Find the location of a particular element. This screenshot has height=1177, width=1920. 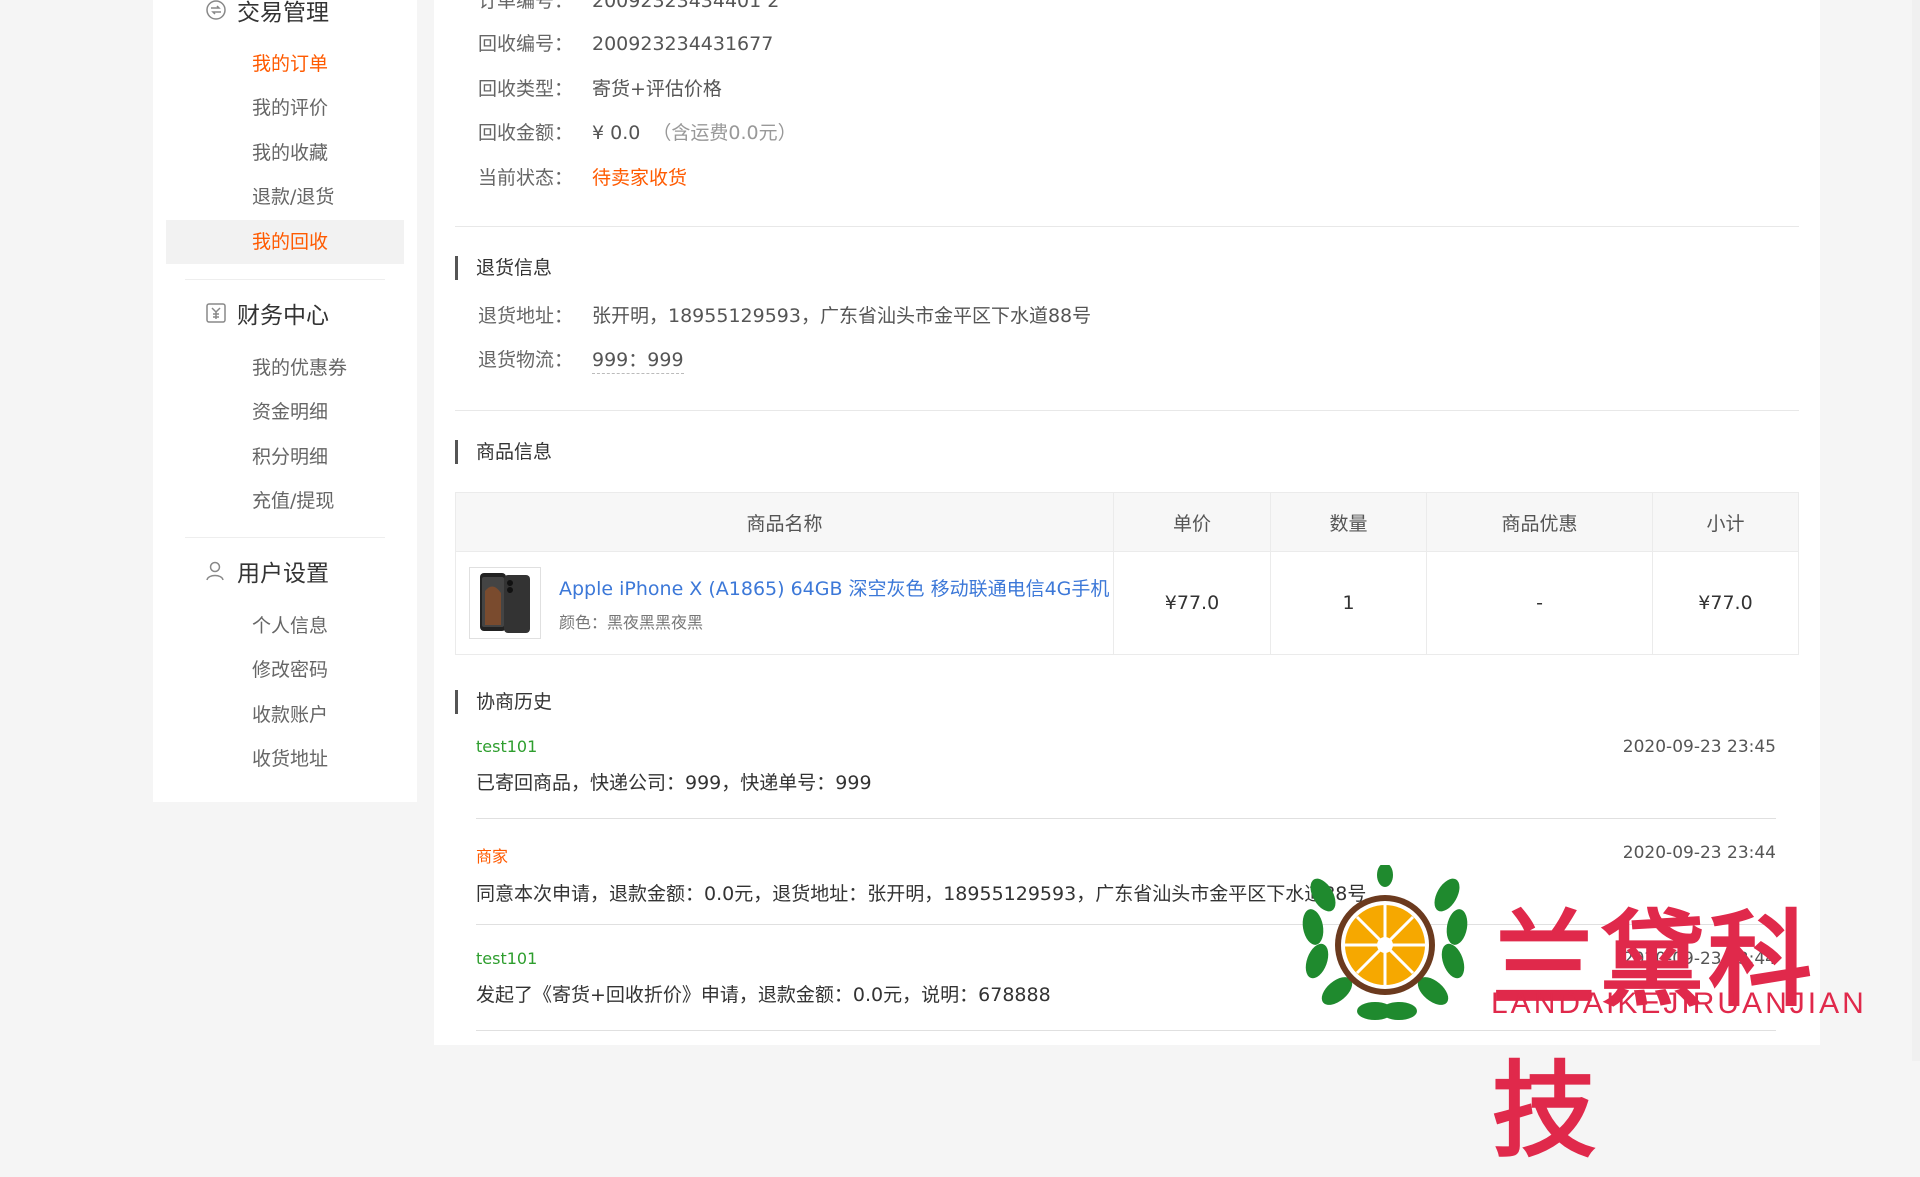

return-address-label: 退货地址： is located at coordinates (526, 316).